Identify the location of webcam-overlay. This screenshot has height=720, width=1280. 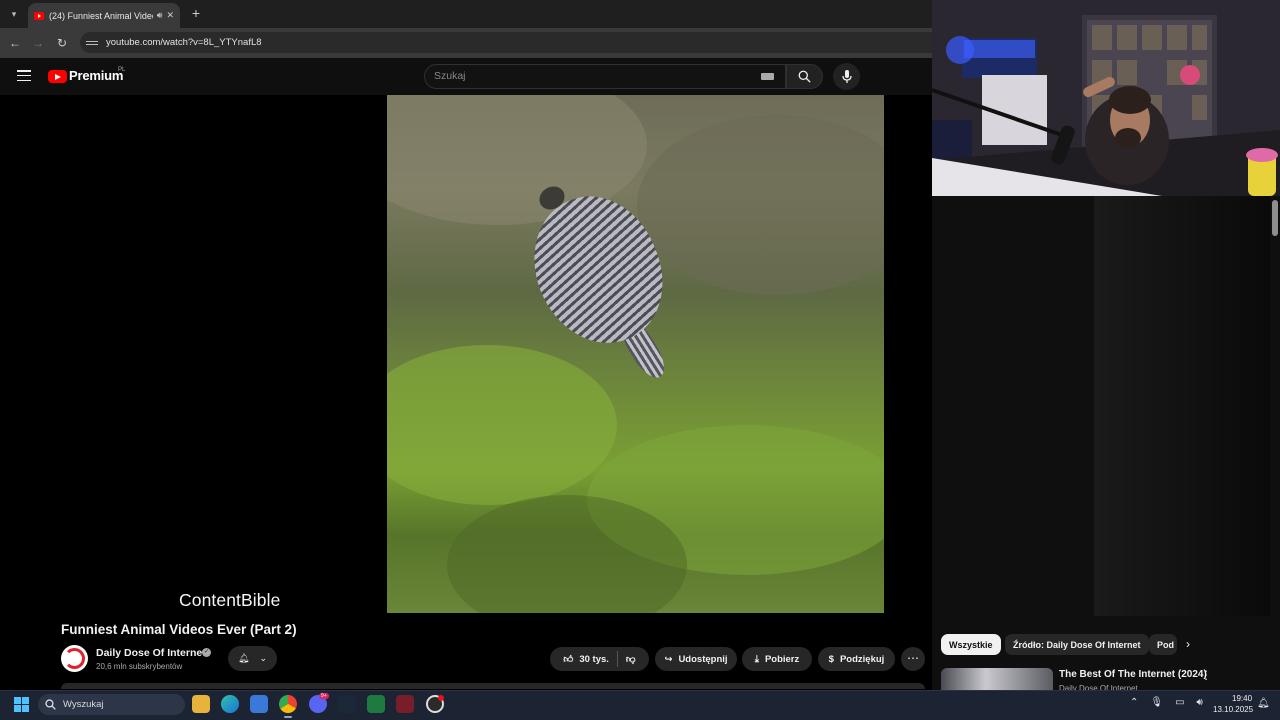
(1106, 98).